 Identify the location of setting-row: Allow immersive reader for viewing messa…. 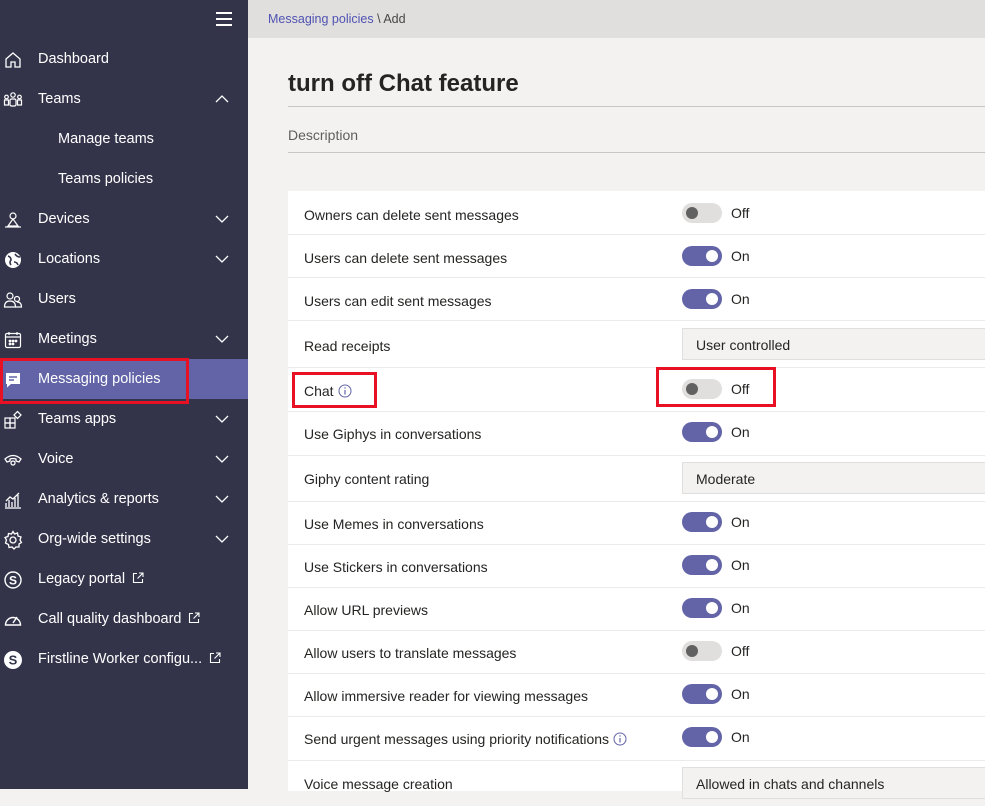
(636, 695).